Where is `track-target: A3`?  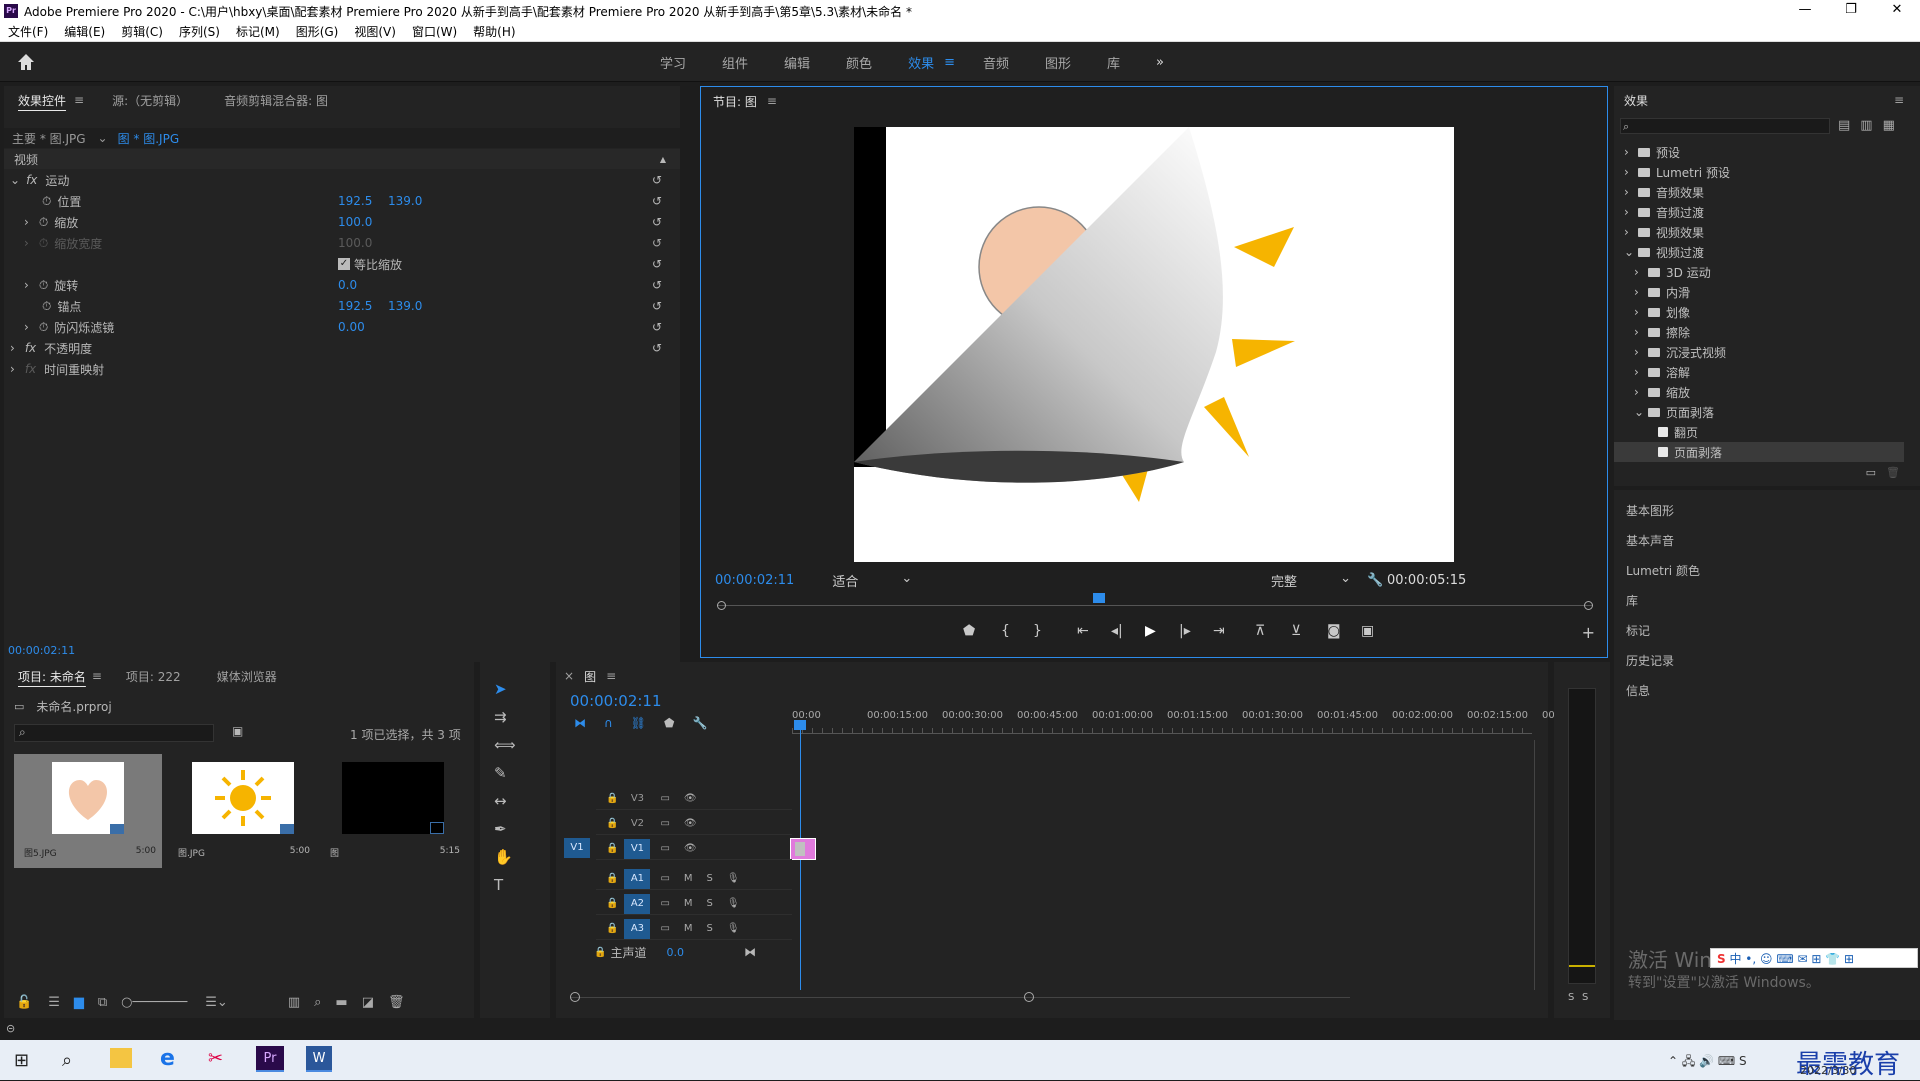 track-target: A3 is located at coordinates (637, 928).